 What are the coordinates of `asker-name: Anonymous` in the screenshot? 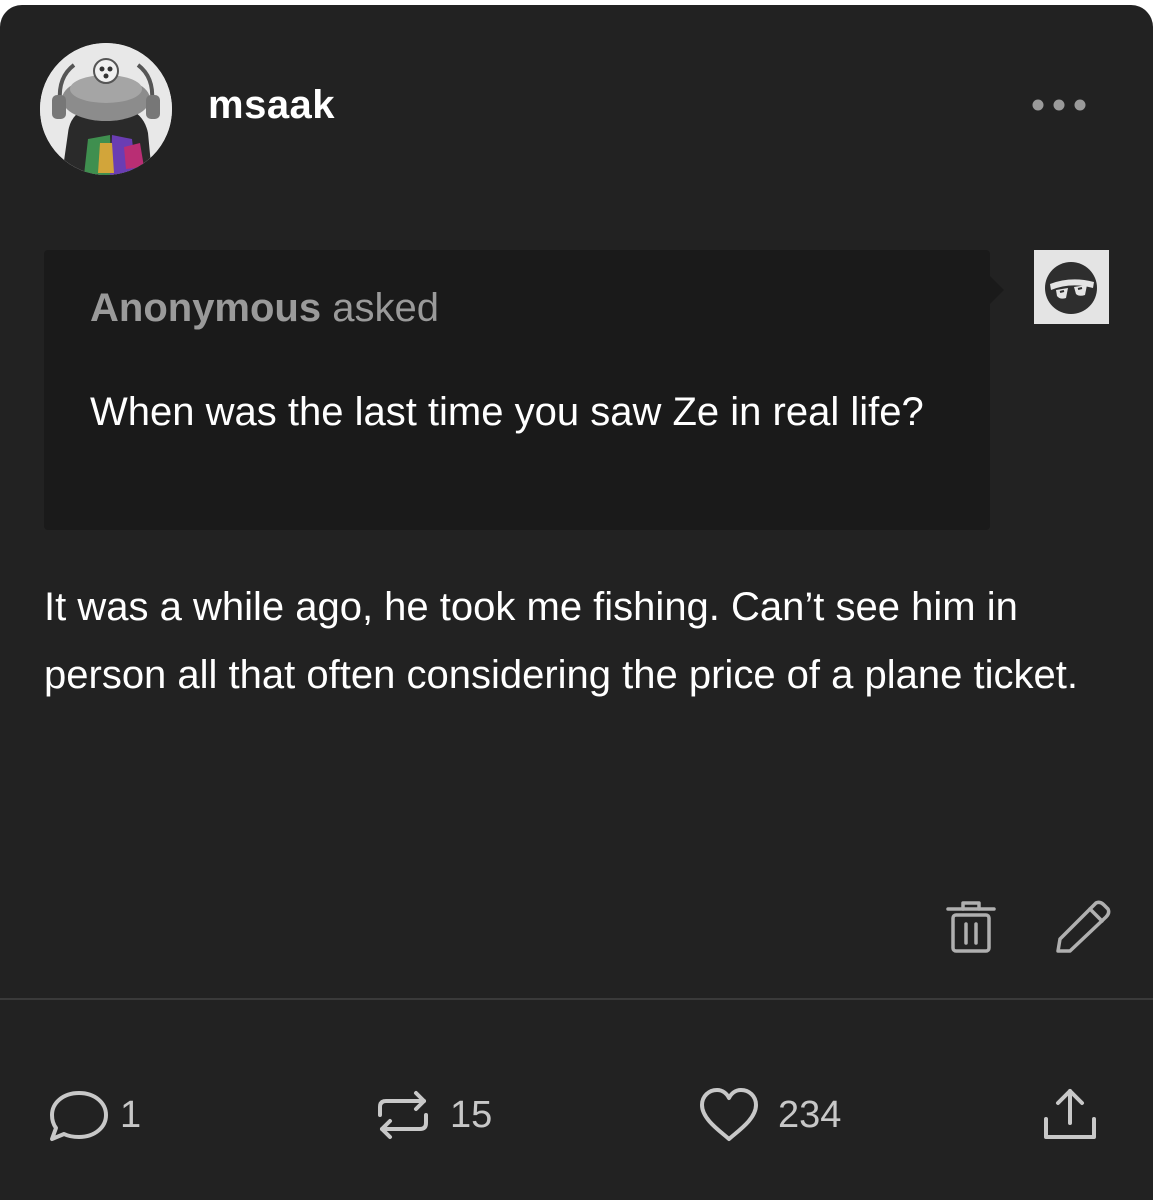 It's located at (206, 308).